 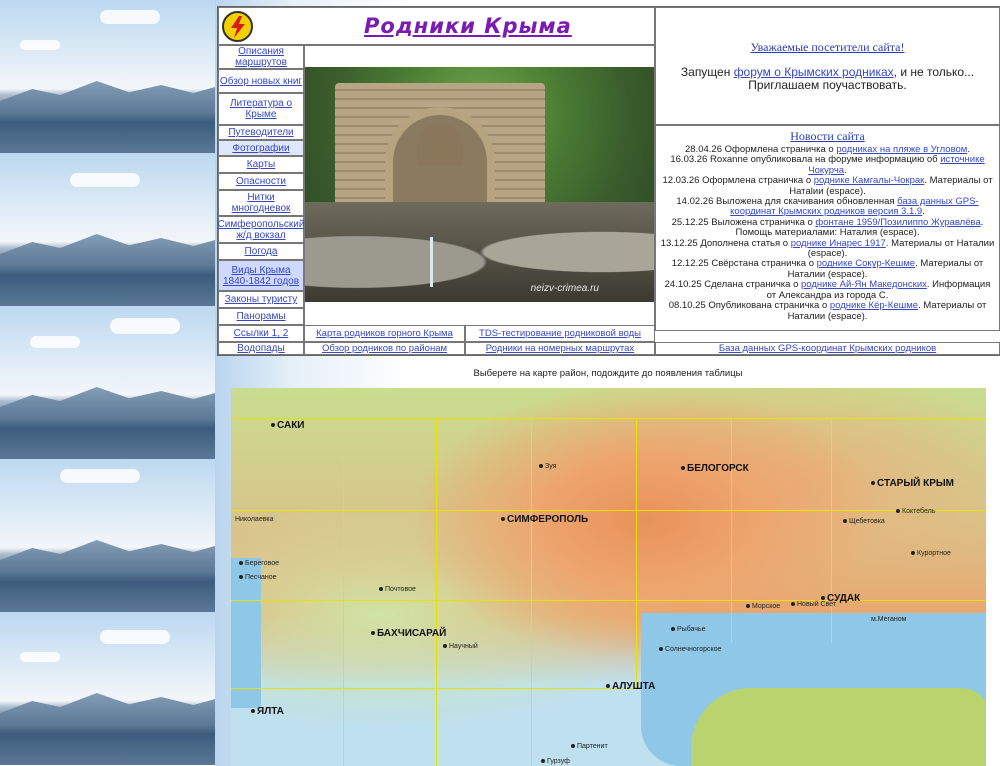 I want to click on nav-item-views-1840: Виды Крыма 1840-1842 годов, so click(x=261, y=275).